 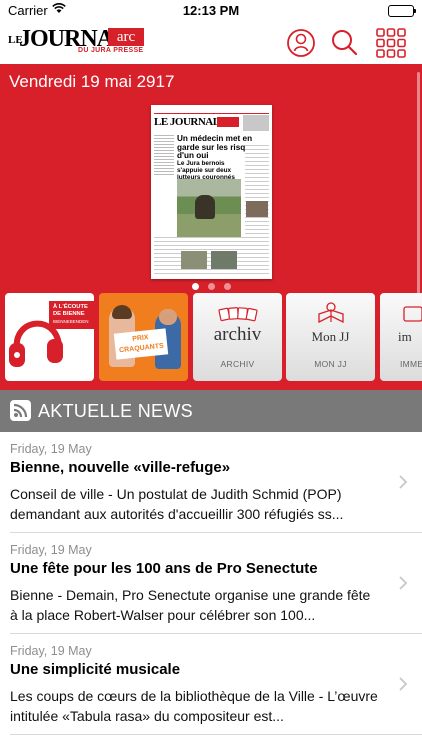 I want to click on tile-mon-jj: Mon JJ MON JJ, so click(x=330, y=337).